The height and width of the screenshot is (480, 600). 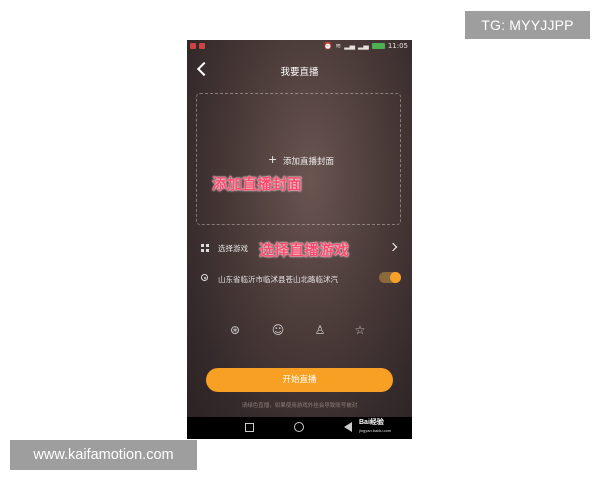 What do you see at coordinates (375, 430) in the screenshot?
I see `baidu-url: jingyan.baidu.com` at bounding box center [375, 430].